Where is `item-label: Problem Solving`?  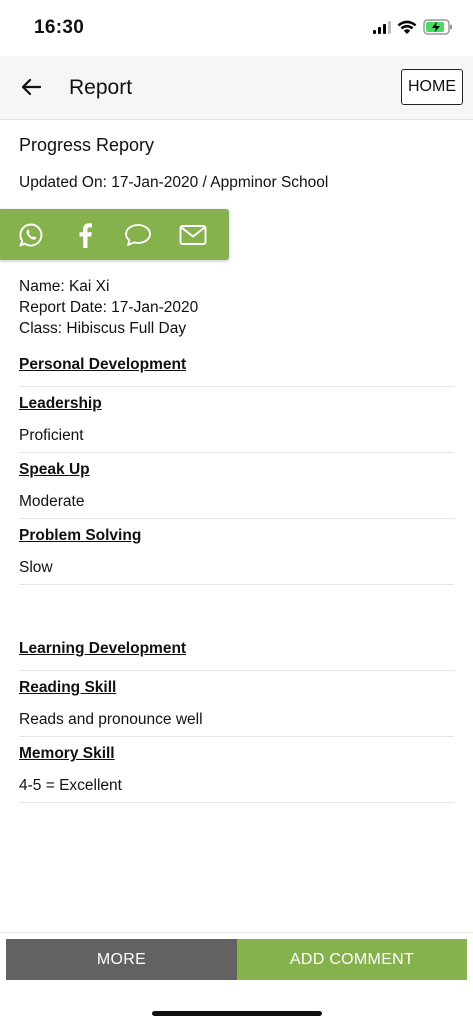
item-label: Problem Solving is located at coordinates (80, 535).